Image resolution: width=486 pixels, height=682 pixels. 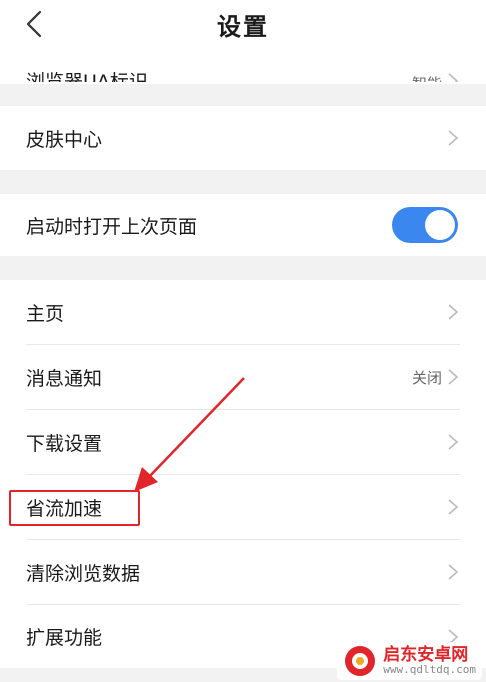 What do you see at coordinates (64, 443) in the screenshot?
I see `row-label: 下载设置` at bounding box center [64, 443].